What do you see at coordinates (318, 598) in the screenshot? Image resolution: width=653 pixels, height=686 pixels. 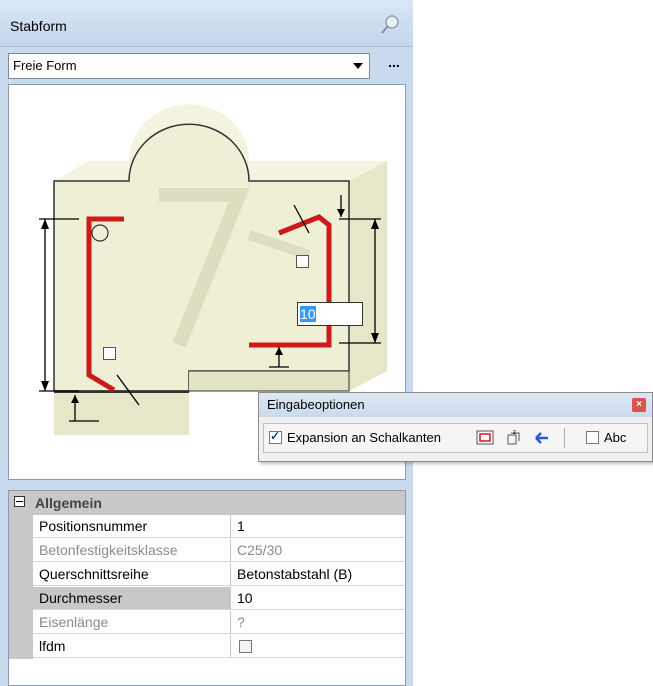 I see `property-value: 10` at bounding box center [318, 598].